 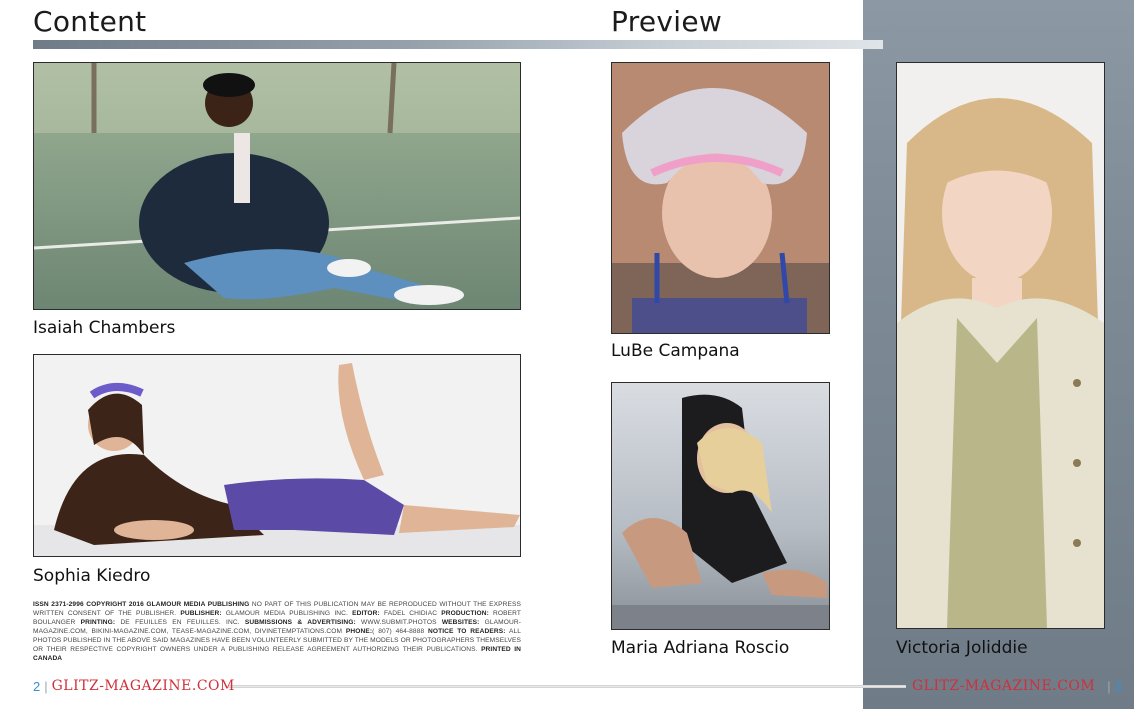 What do you see at coordinates (287, 613) in the screenshot?
I see `imprint-publisher: GLAMOUR MEDIA PUBLISHING INC.` at bounding box center [287, 613].